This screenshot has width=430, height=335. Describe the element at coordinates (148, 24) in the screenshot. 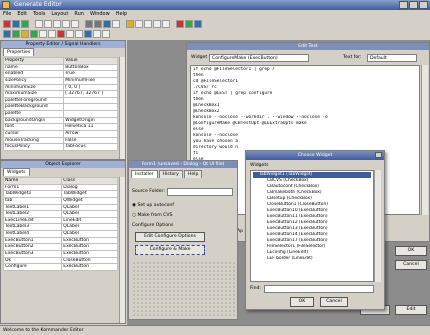

I see `tab-order-icon` at that location.